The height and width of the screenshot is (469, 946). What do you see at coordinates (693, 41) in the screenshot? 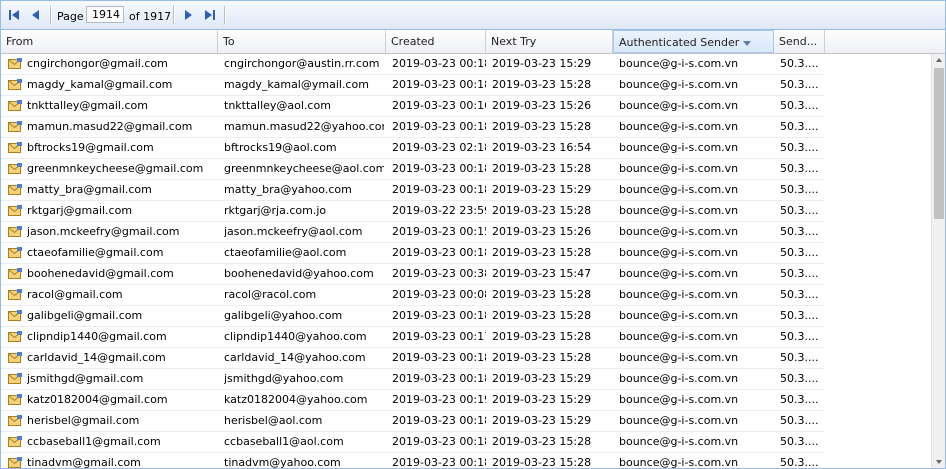
I see `column-header-authenticated-sender: Authenticated Sender` at bounding box center [693, 41].